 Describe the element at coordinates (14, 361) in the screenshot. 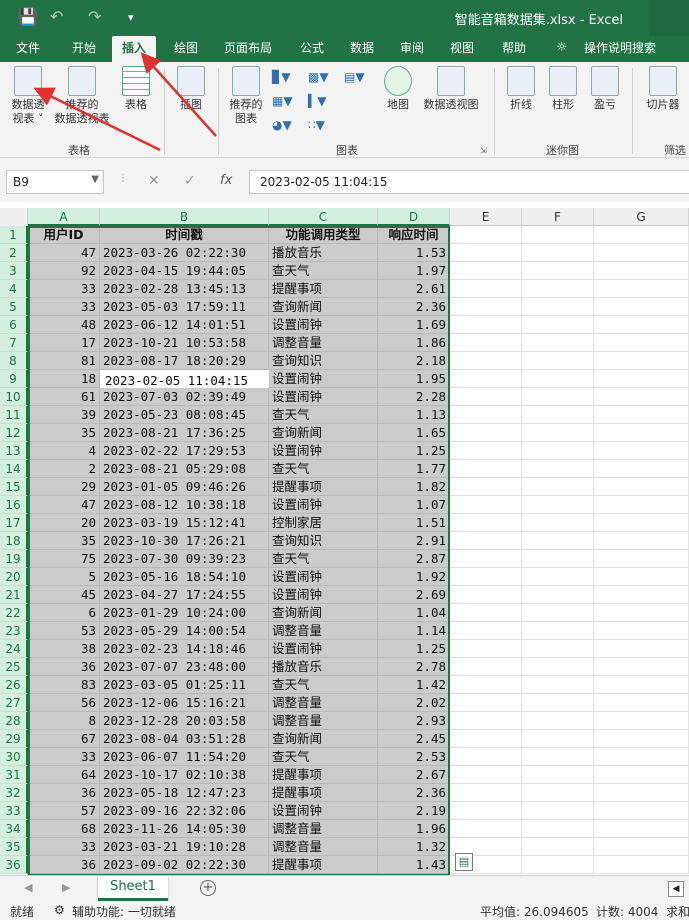

I see `row-header: 8` at that location.